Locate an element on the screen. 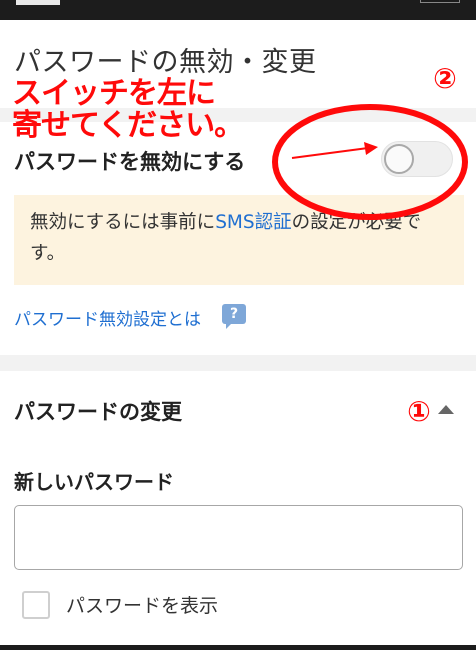 Image resolution: width=476 pixels, height=650 pixels. sms-notice: 無効にするには事前にSMS認証の設定が必要です。 is located at coordinates (239, 240).